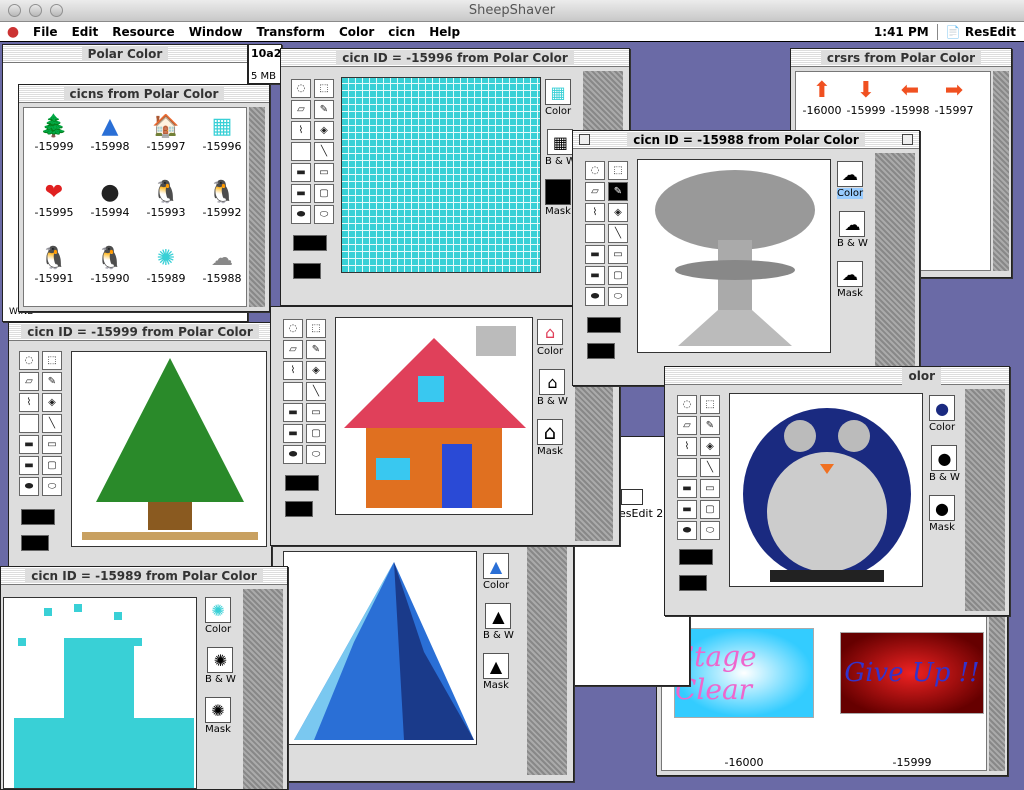  Describe the element at coordinates (901, 32) in the screenshot. I see `clock: 1:41 PM` at that location.